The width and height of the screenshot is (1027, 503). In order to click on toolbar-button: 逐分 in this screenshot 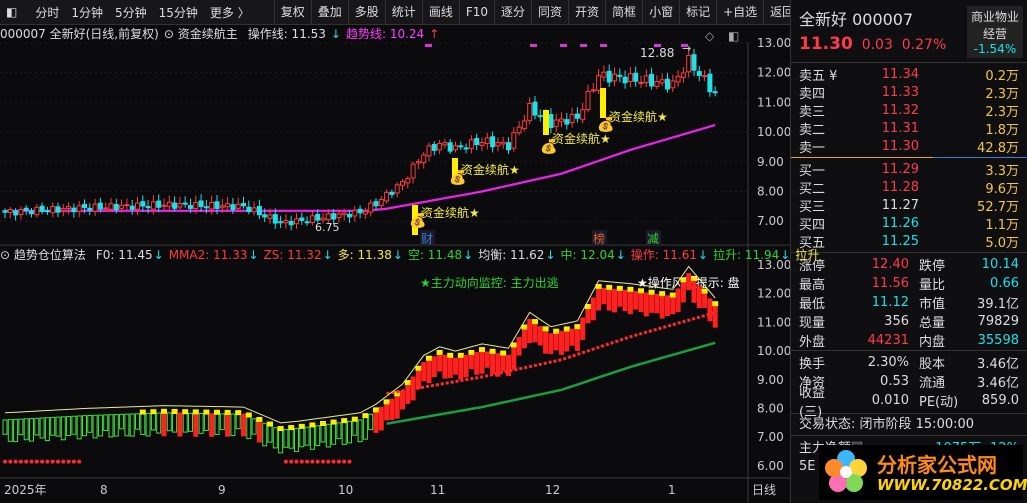, I will do `click(512, 12)`.